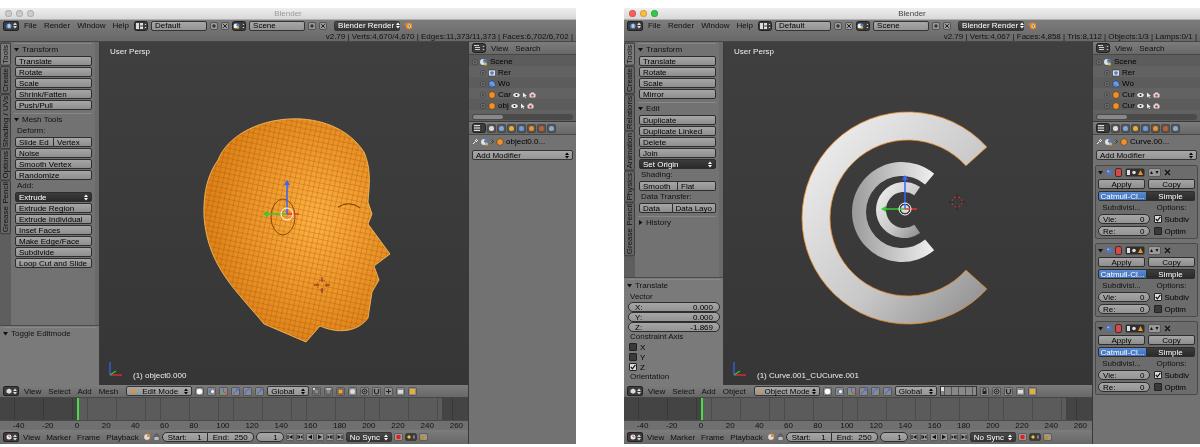  I want to click on tool-button: Mirror, so click(677, 94).